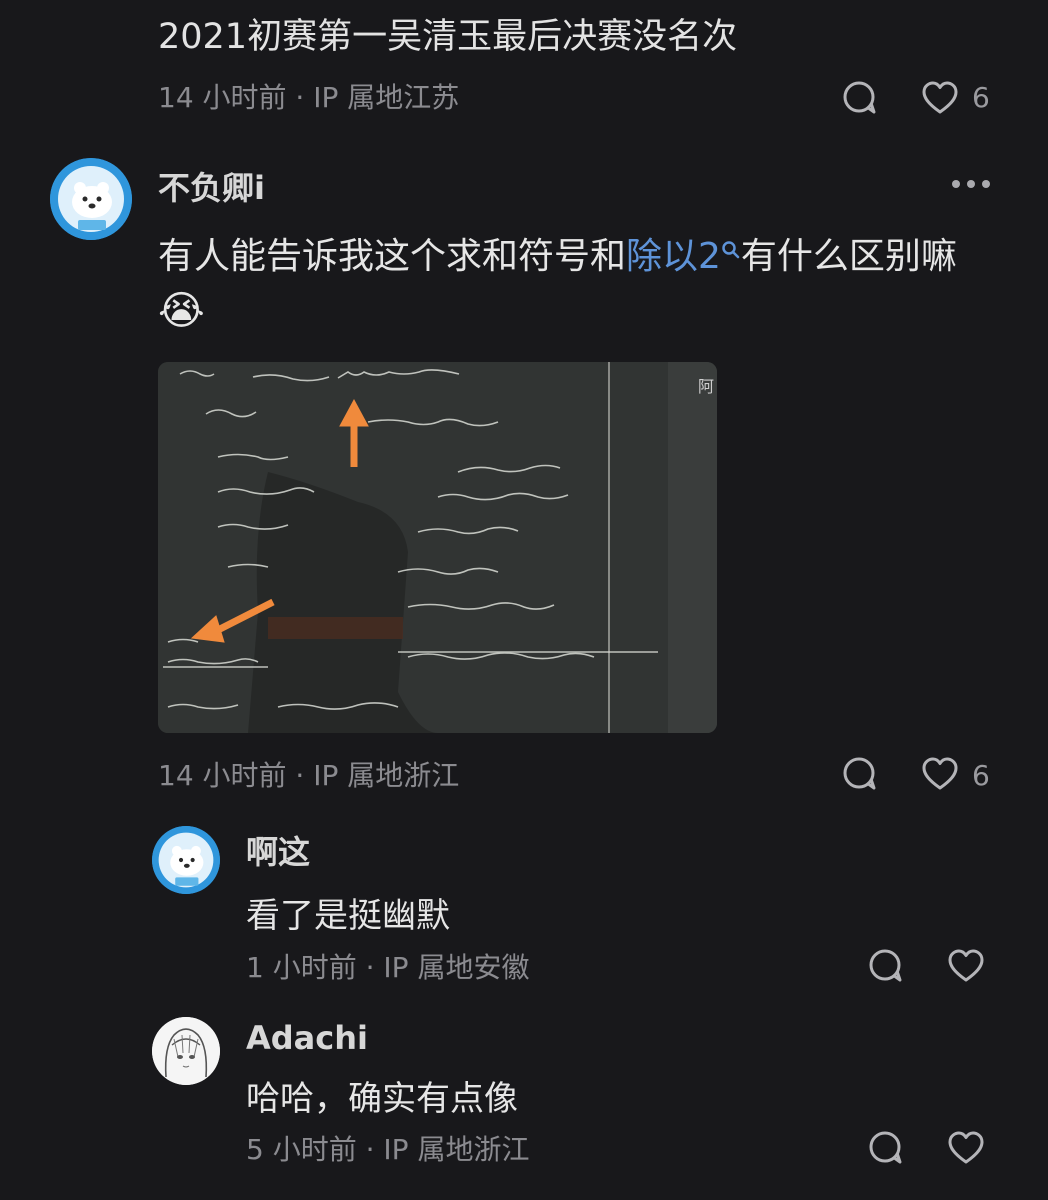 This screenshot has height=1200, width=1048. Describe the element at coordinates (382, 1099) in the screenshot. I see `reply-text: 哈哈，确实有点像` at that location.